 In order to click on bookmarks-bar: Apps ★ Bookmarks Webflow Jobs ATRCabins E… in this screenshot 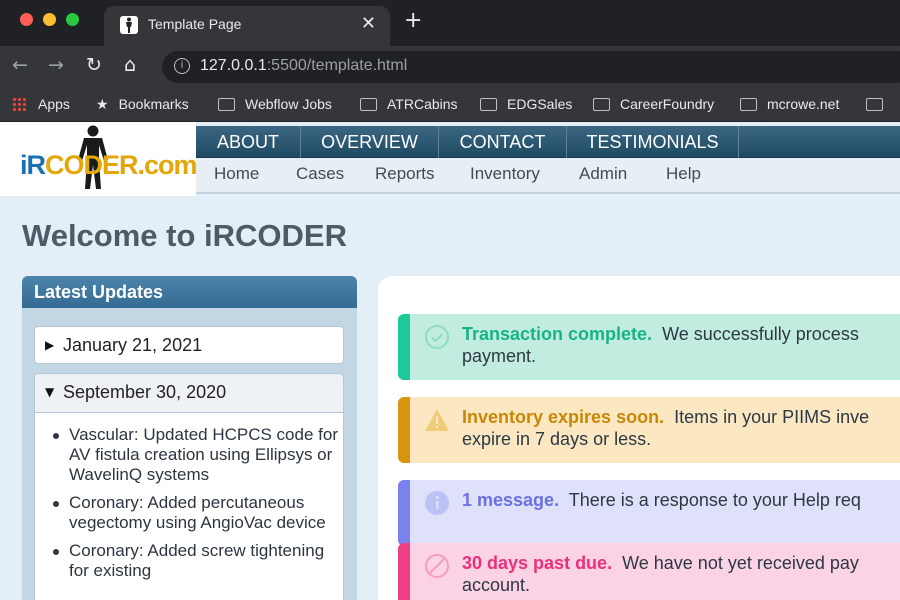, I will do `click(450, 105)`.